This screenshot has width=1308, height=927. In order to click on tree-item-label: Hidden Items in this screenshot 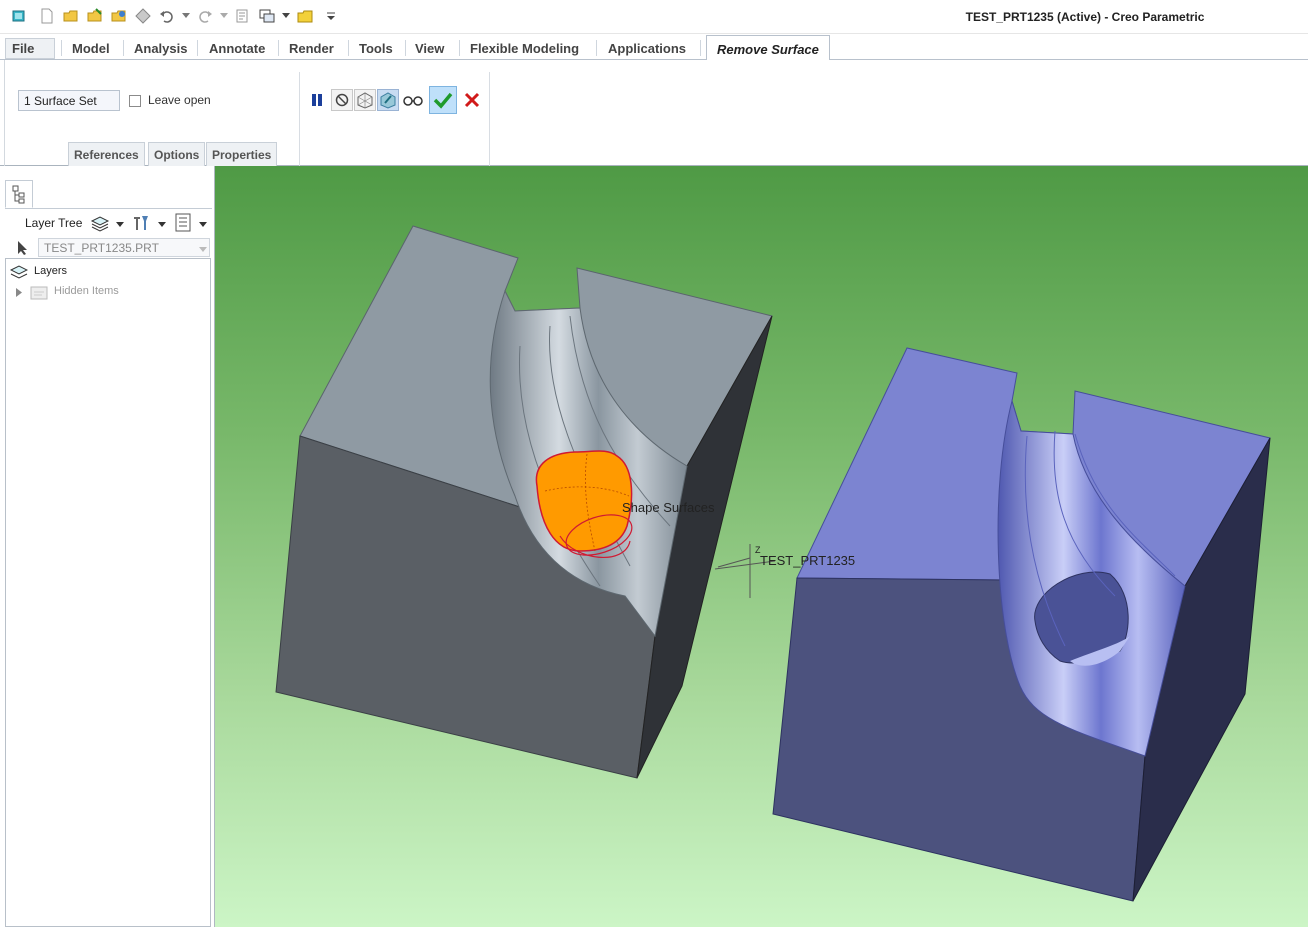, I will do `click(86, 291)`.